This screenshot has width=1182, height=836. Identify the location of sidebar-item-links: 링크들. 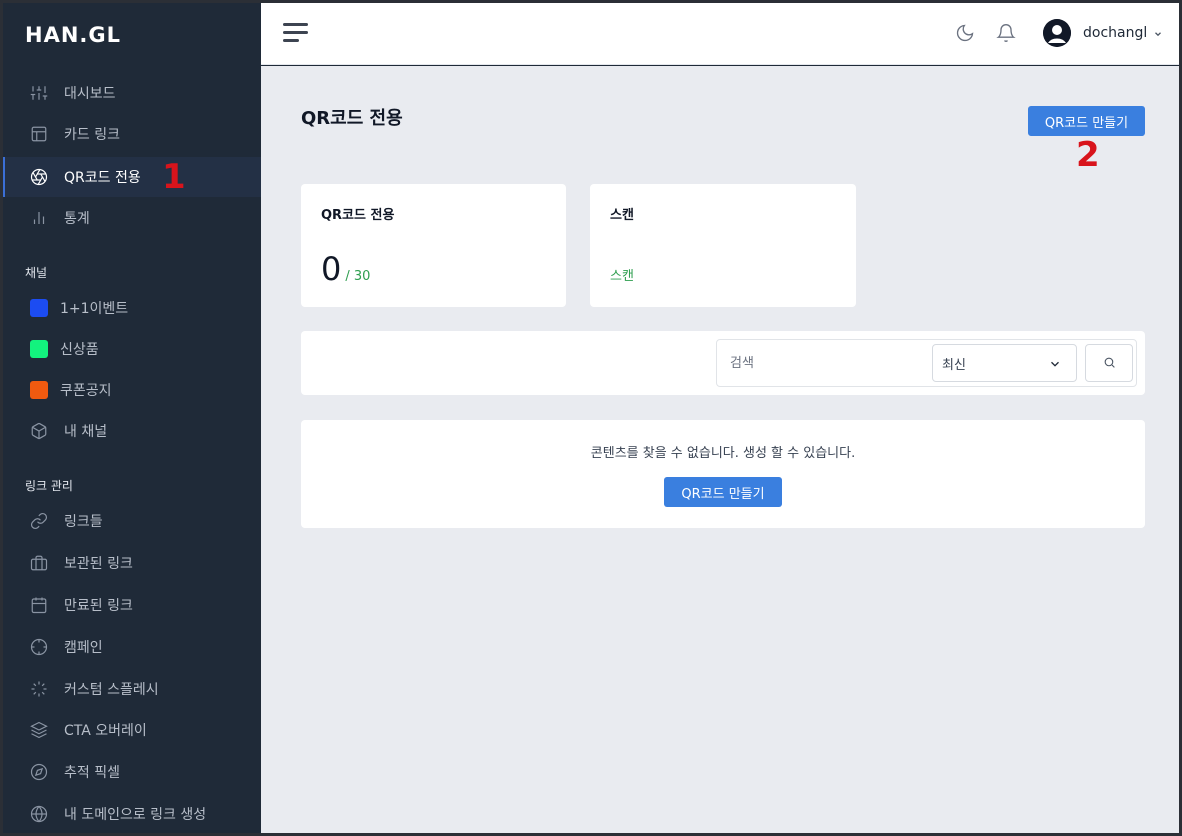
(132, 521).